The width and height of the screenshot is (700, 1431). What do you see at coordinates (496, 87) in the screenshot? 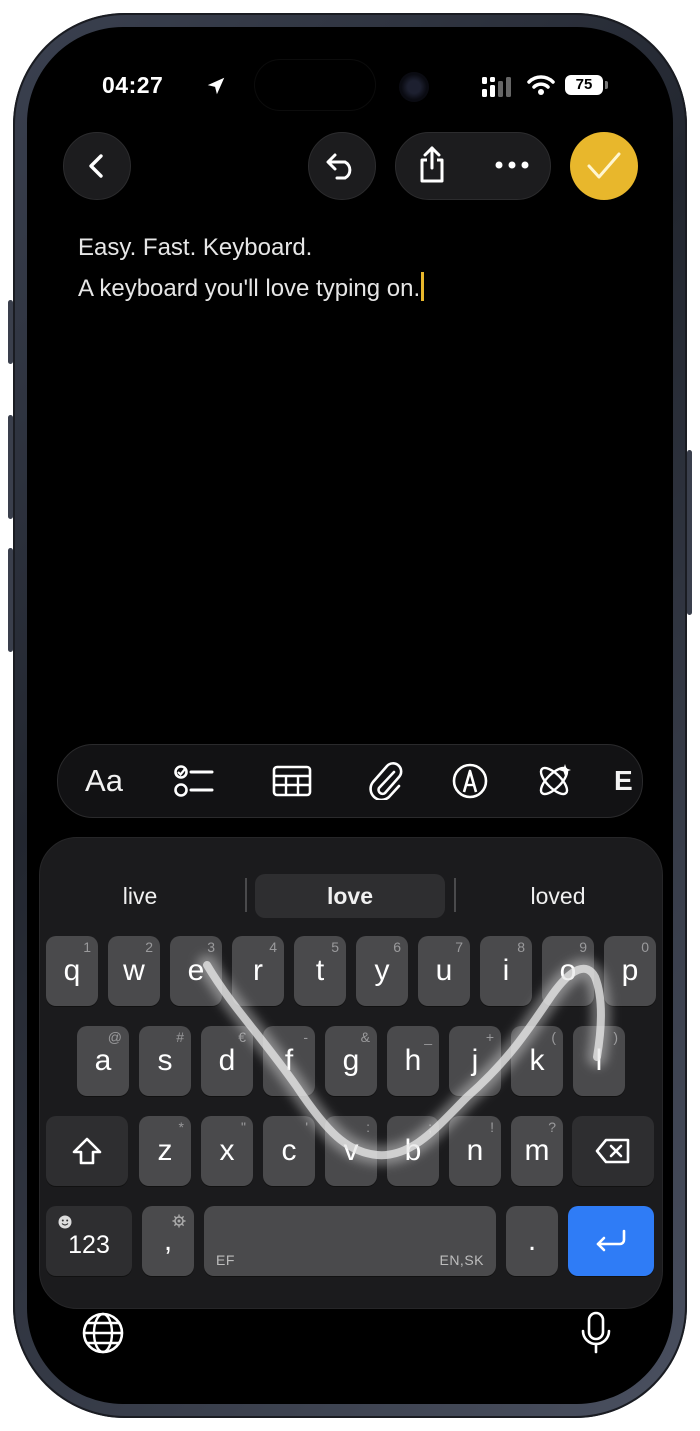
I see `cellular-signal-icon` at bounding box center [496, 87].